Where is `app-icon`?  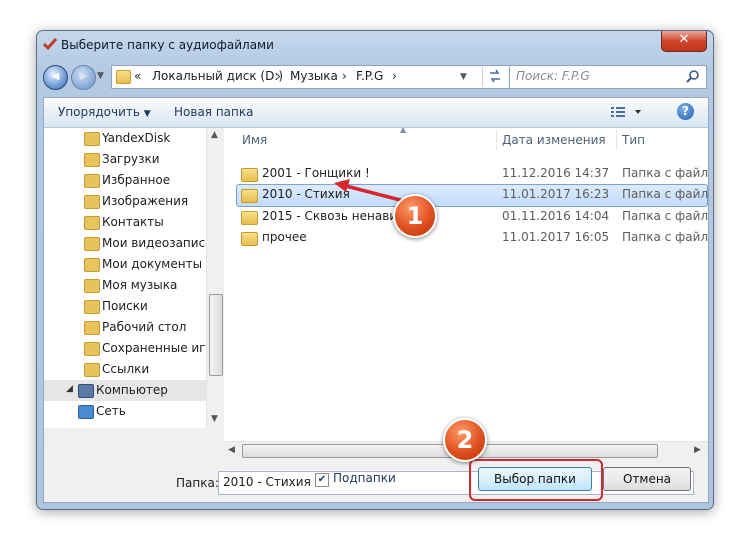 app-icon is located at coordinates (50, 44).